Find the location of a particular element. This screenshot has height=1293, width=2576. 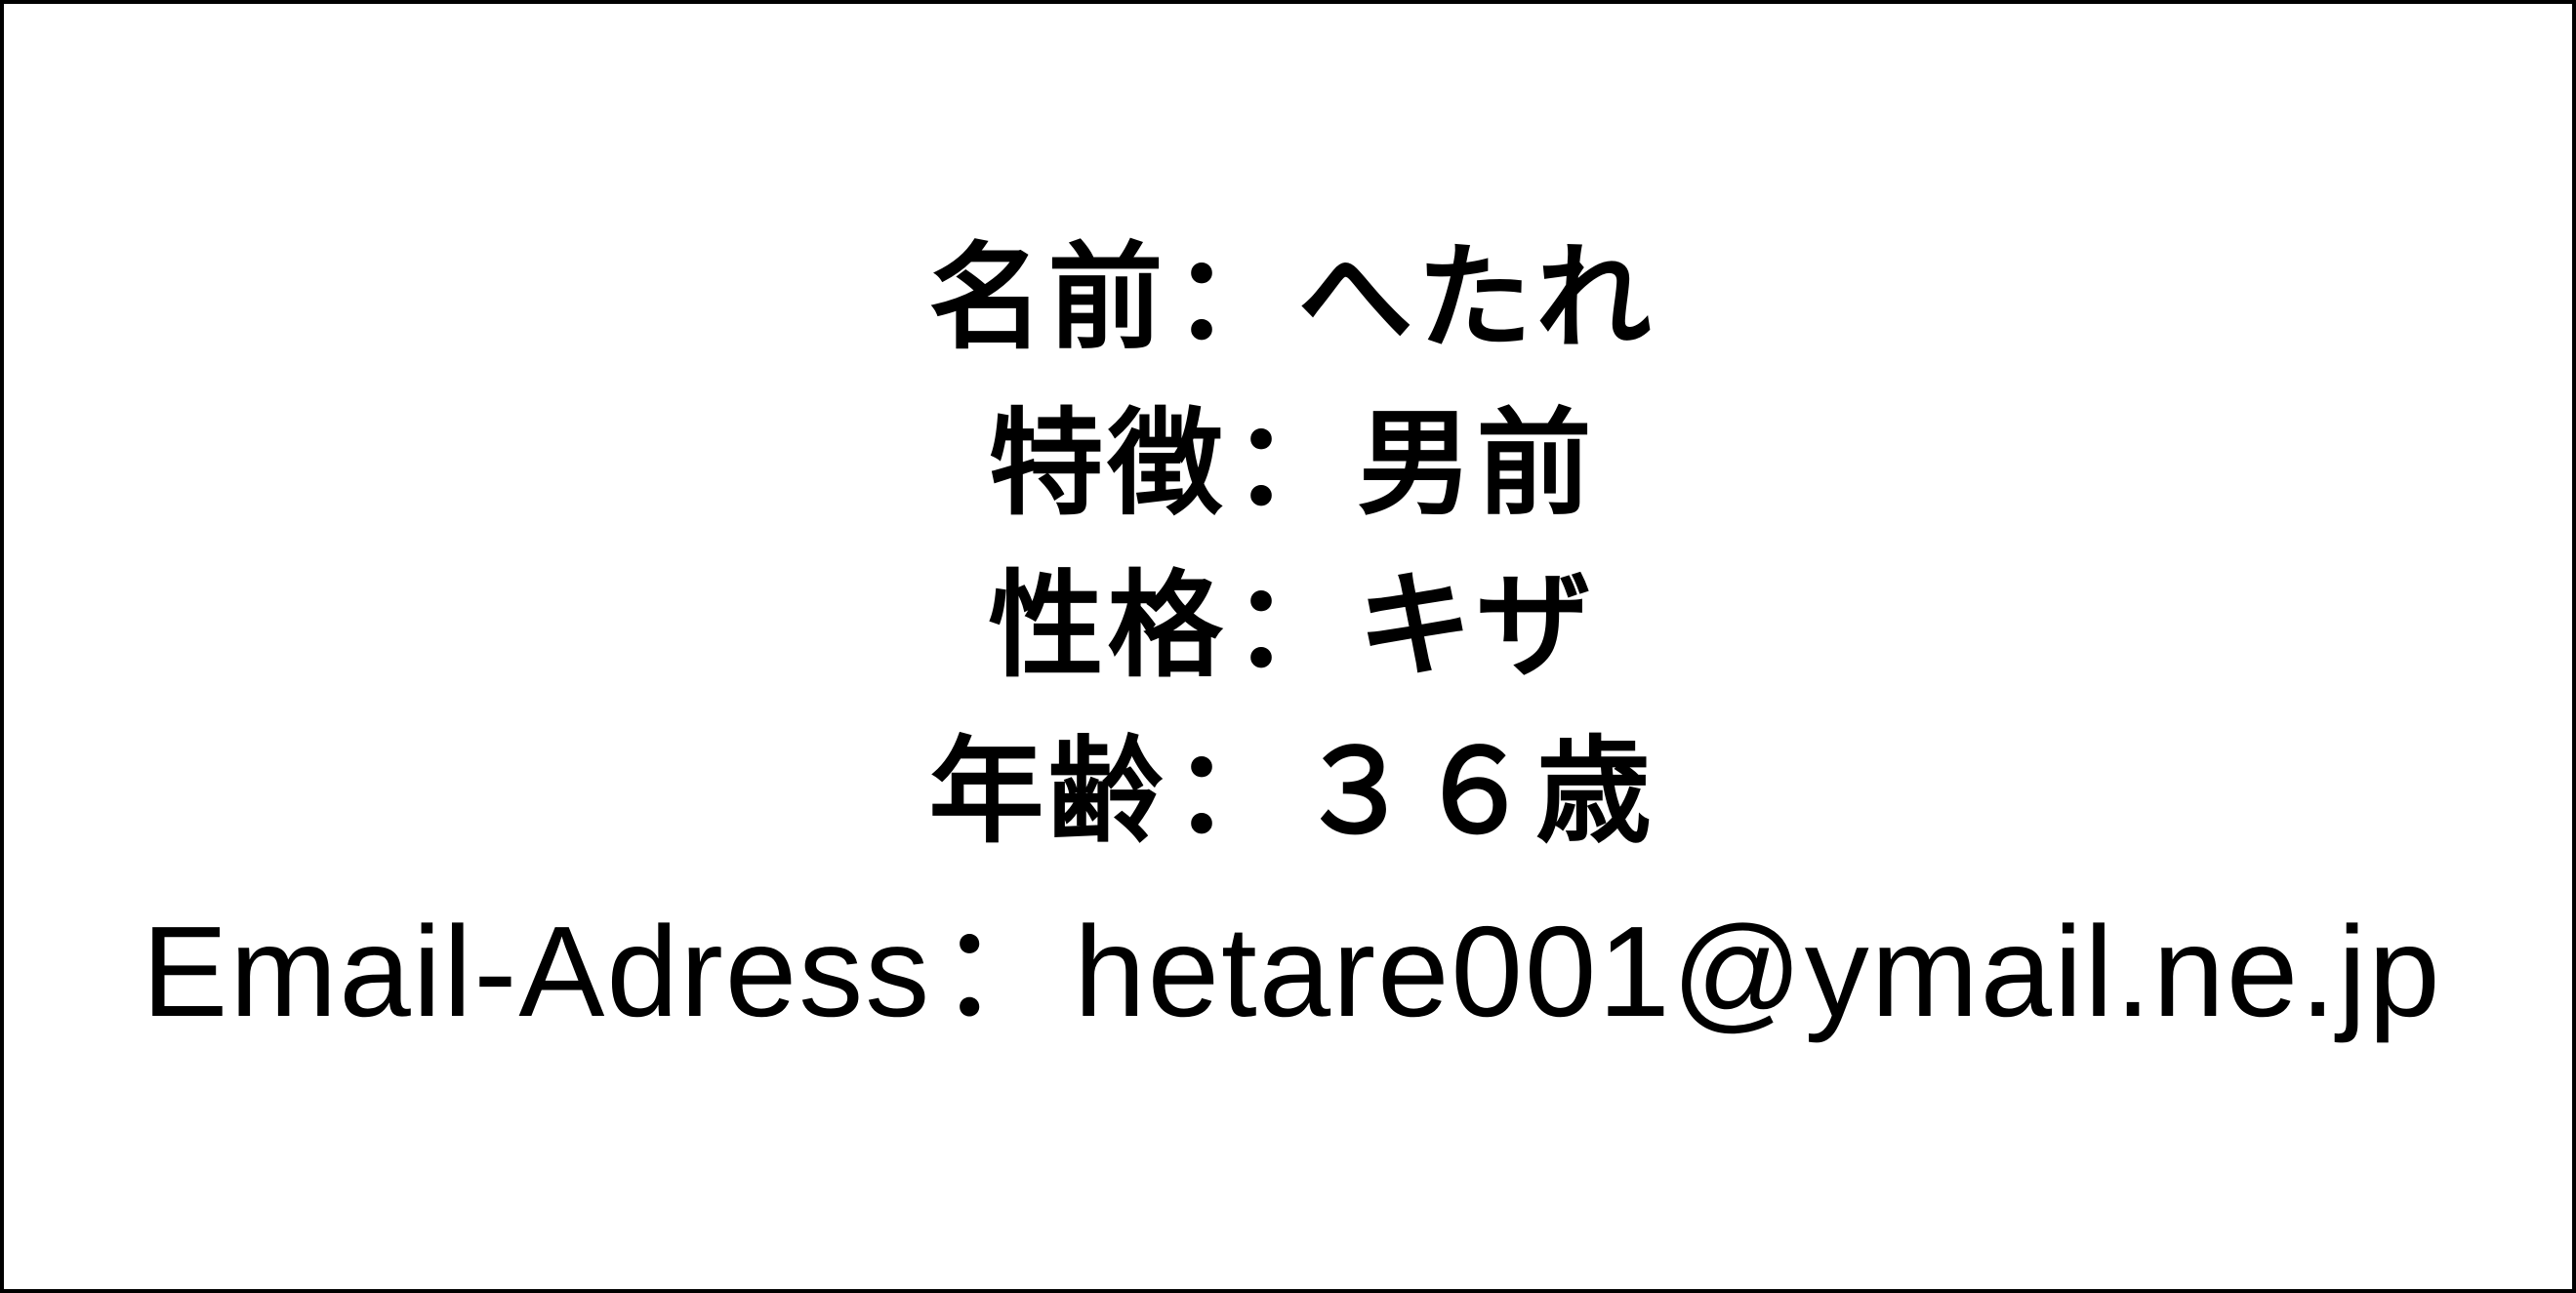

feature-value: 男前 is located at coordinates (1476, 463).